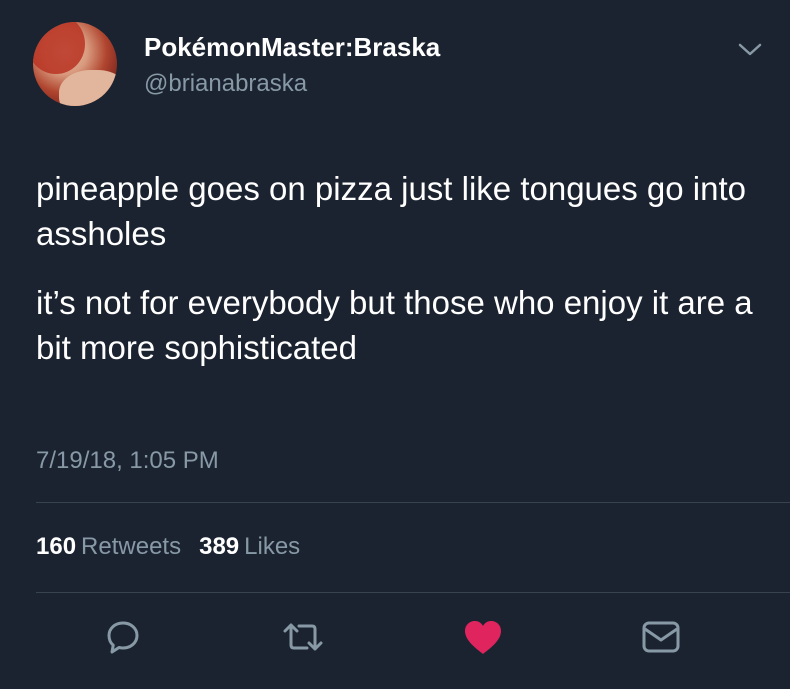 This screenshot has width=790, height=689. I want to click on retweet-button, so click(303, 637).